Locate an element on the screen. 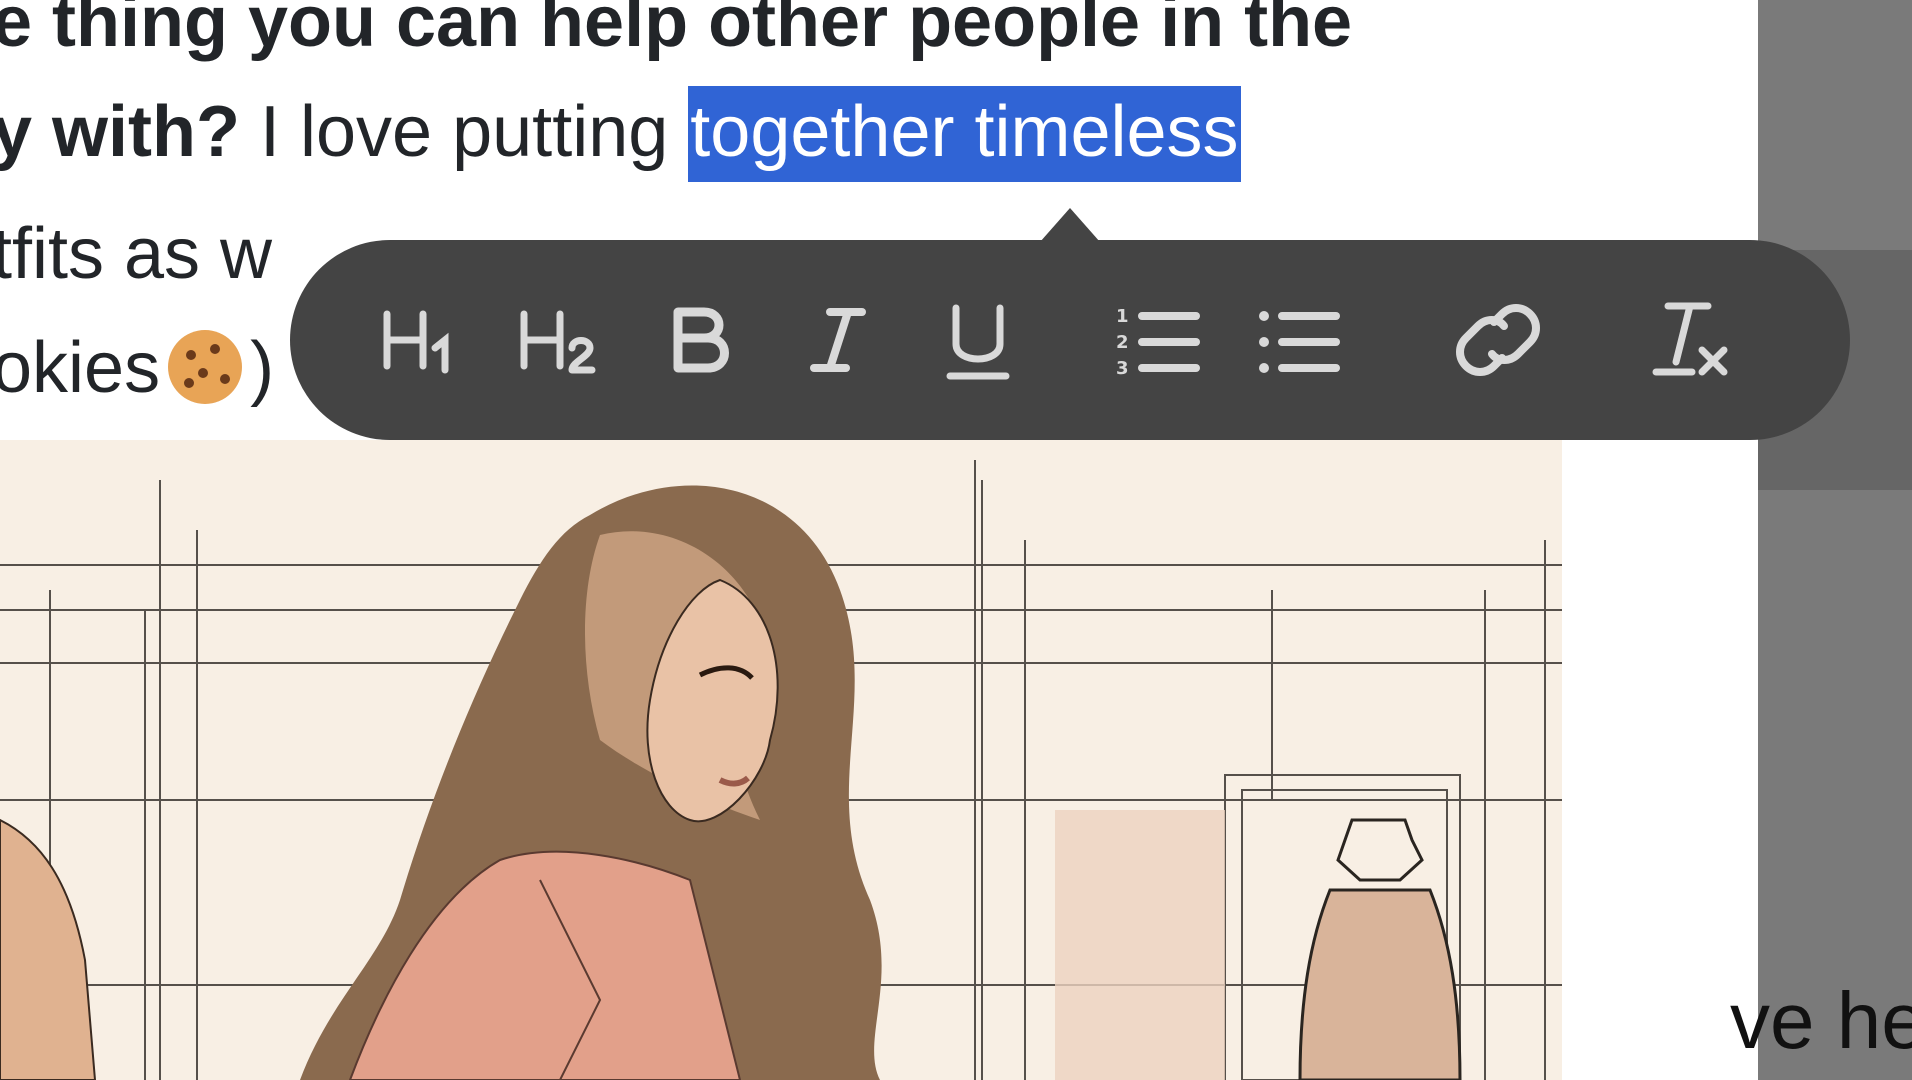 This screenshot has width=1912, height=1080. cookie-emoji-icon is located at coordinates (205, 367).